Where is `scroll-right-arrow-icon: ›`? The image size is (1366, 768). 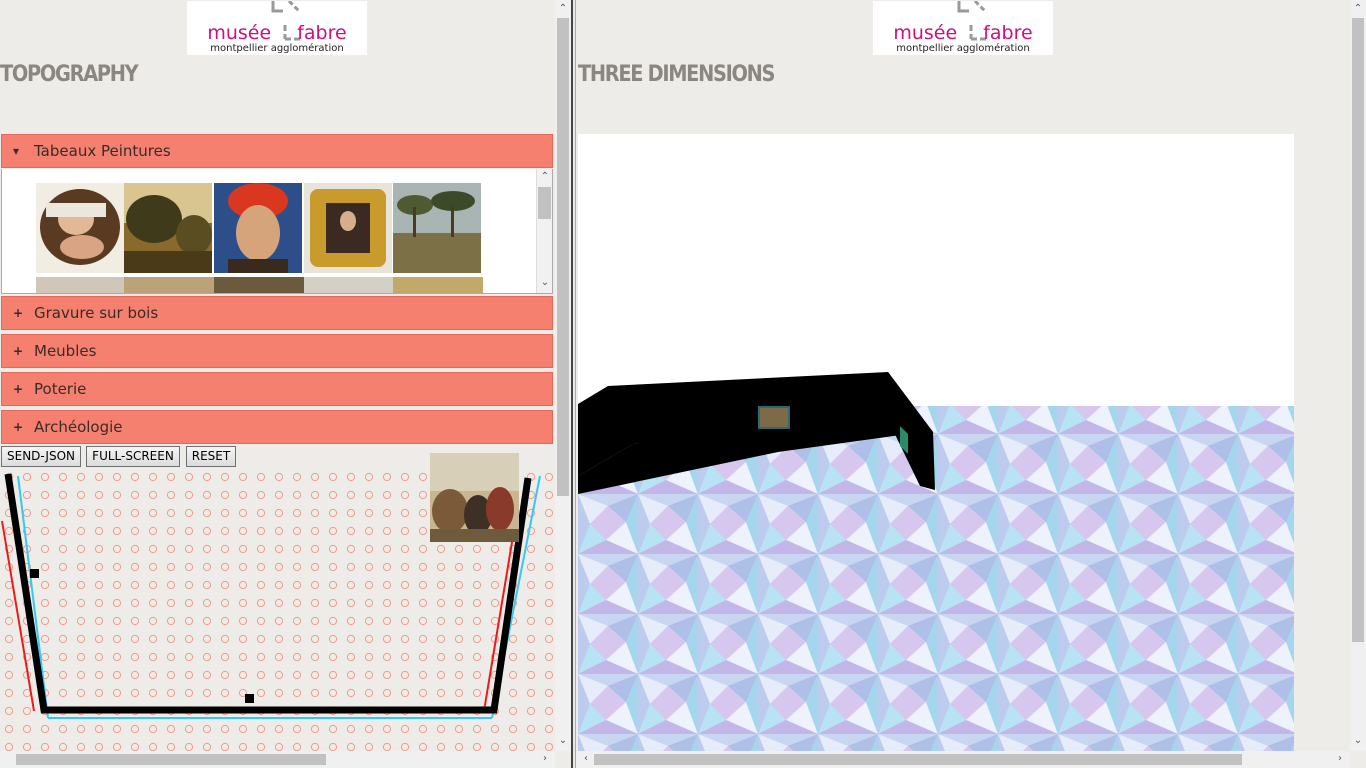
scroll-right-arrow-icon: › is located at coordinates (1340, 758).